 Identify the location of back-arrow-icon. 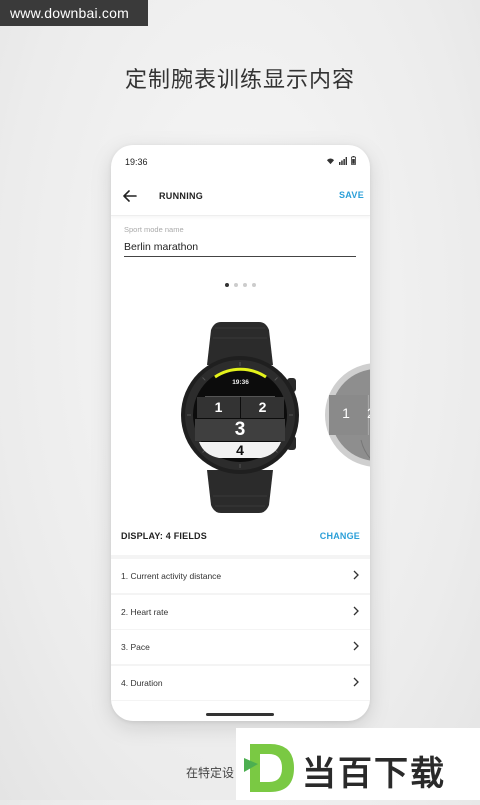
(130, 196).